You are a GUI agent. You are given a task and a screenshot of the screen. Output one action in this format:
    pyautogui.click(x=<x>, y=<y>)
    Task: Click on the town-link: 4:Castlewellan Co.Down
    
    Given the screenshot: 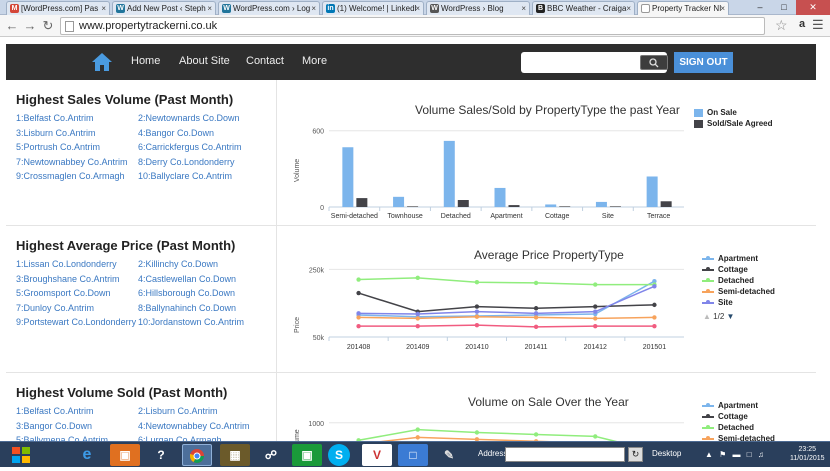 What is the action you would take?
    pyautogui.click(x=187, y=279)
    